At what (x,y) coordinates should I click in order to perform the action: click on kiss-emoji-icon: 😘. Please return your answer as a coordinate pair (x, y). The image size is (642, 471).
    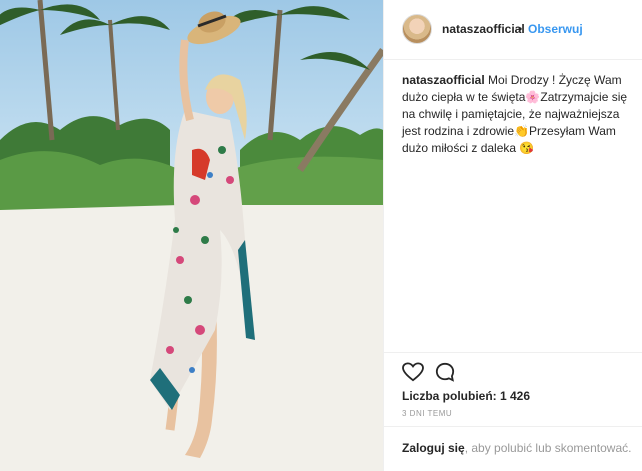
    Looking at the image, I should click on (527, 148).